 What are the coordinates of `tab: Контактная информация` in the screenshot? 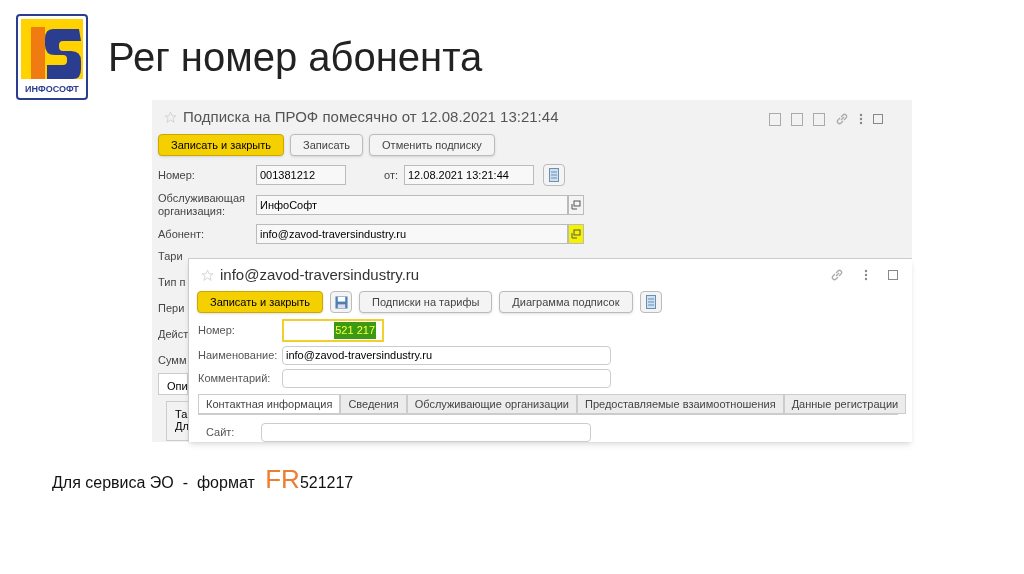 It's located at (269, 404).